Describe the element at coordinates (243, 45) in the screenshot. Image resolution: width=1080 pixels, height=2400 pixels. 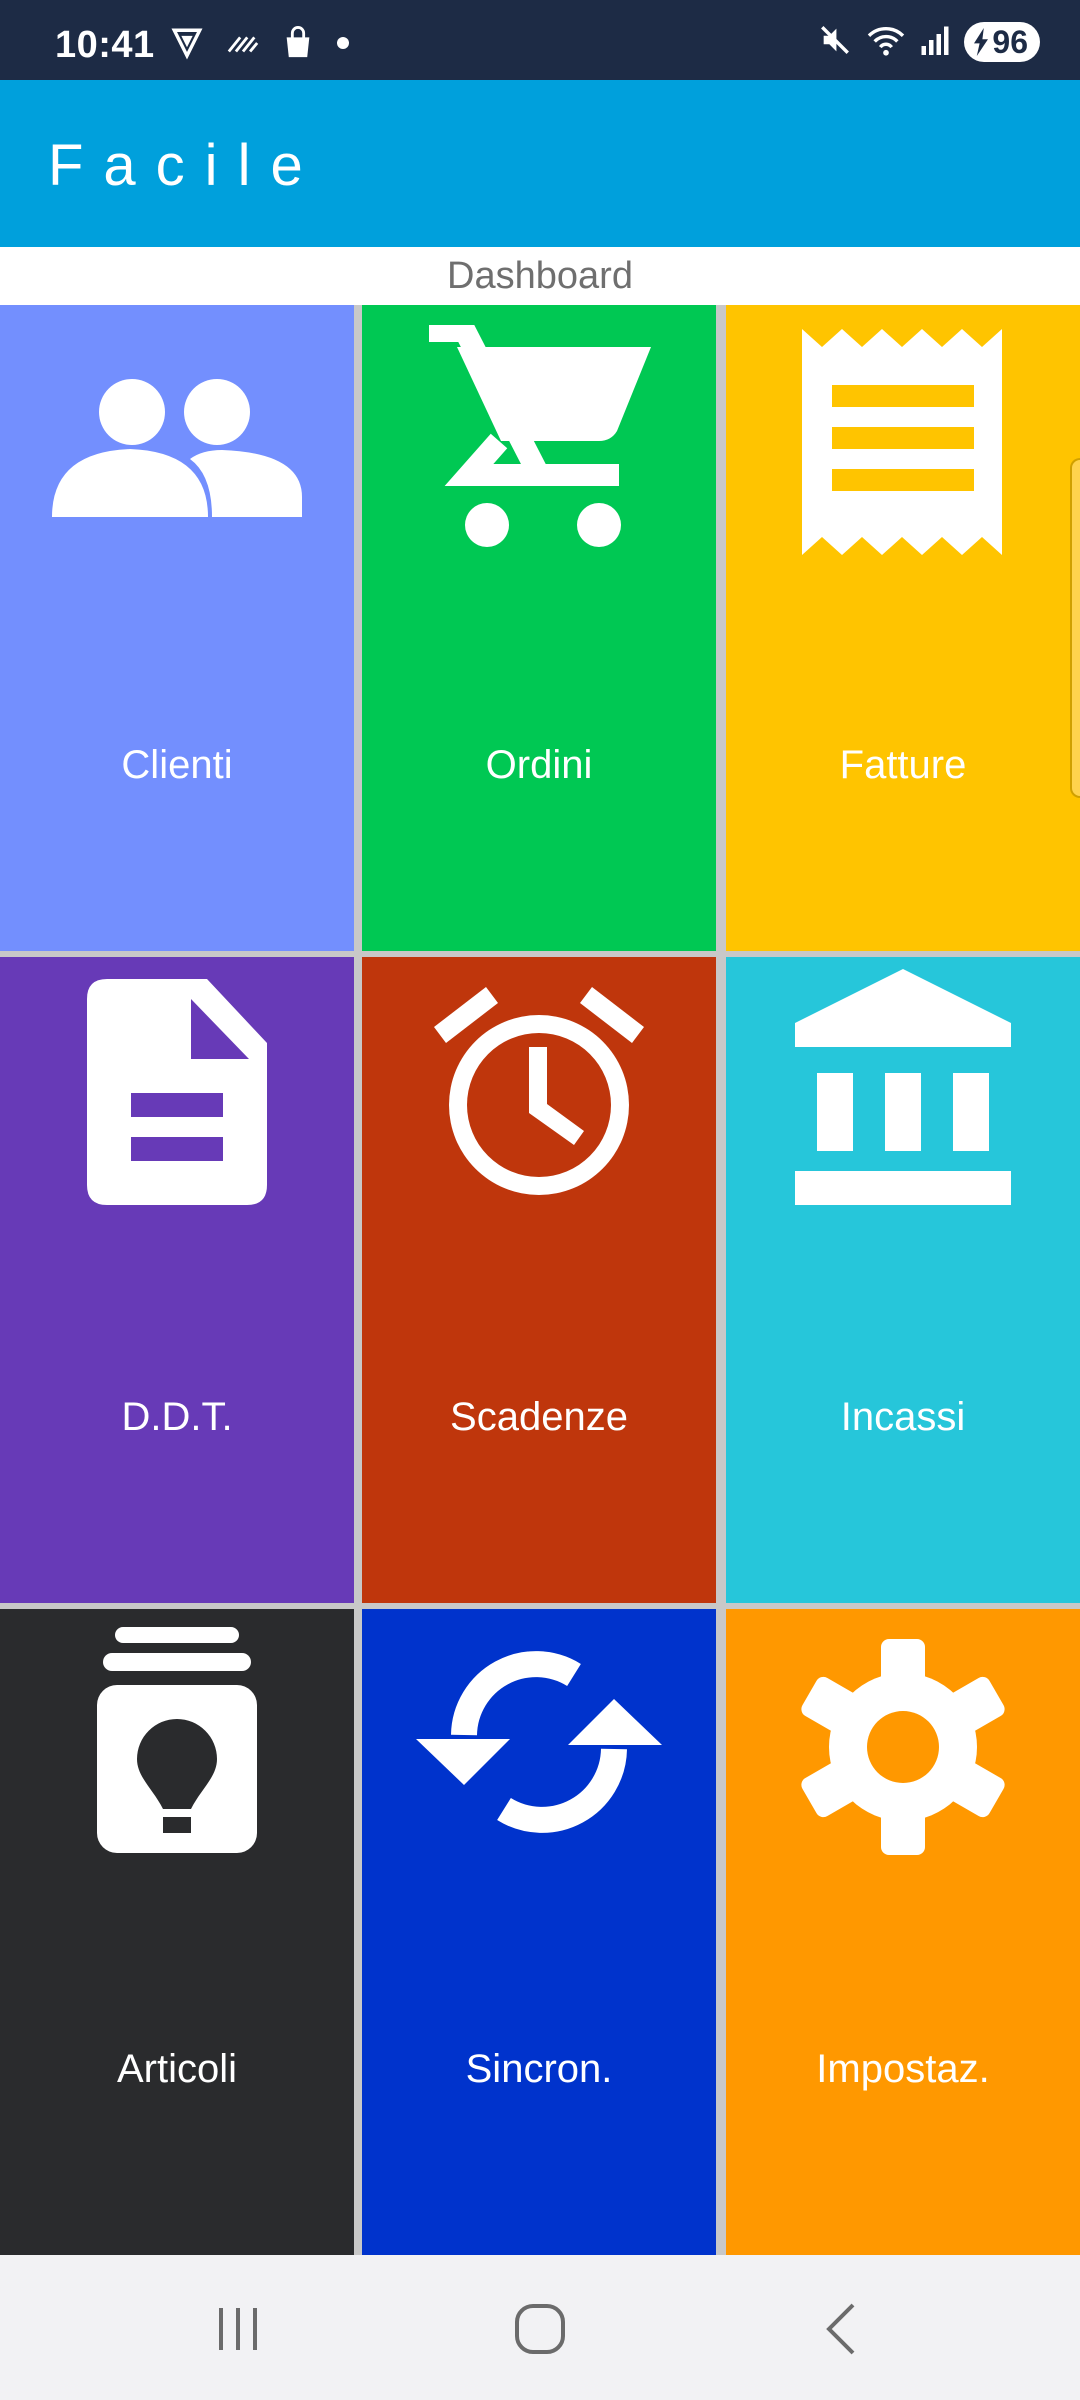
I see `signal-wave-icon` at that location.